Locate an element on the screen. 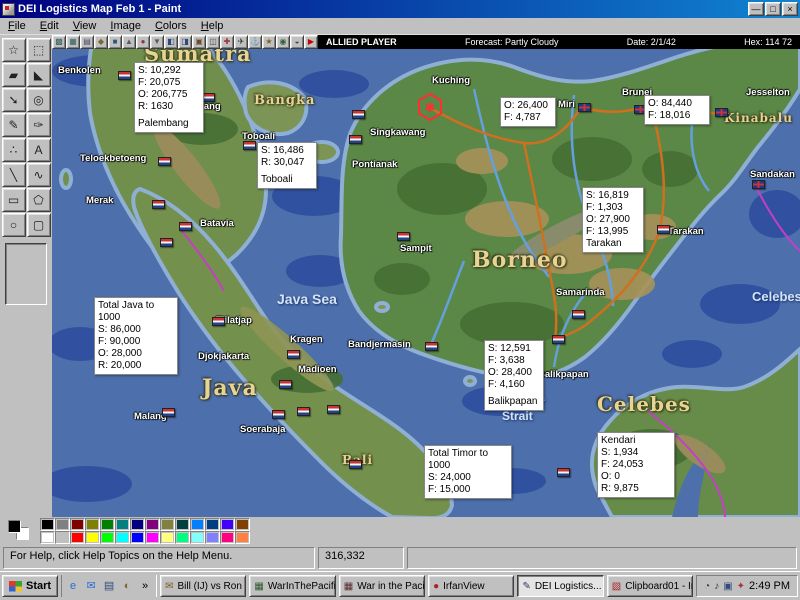 The image size is (800, 600). tool-magnifier: ◎ is located at coordinates (38, 100).